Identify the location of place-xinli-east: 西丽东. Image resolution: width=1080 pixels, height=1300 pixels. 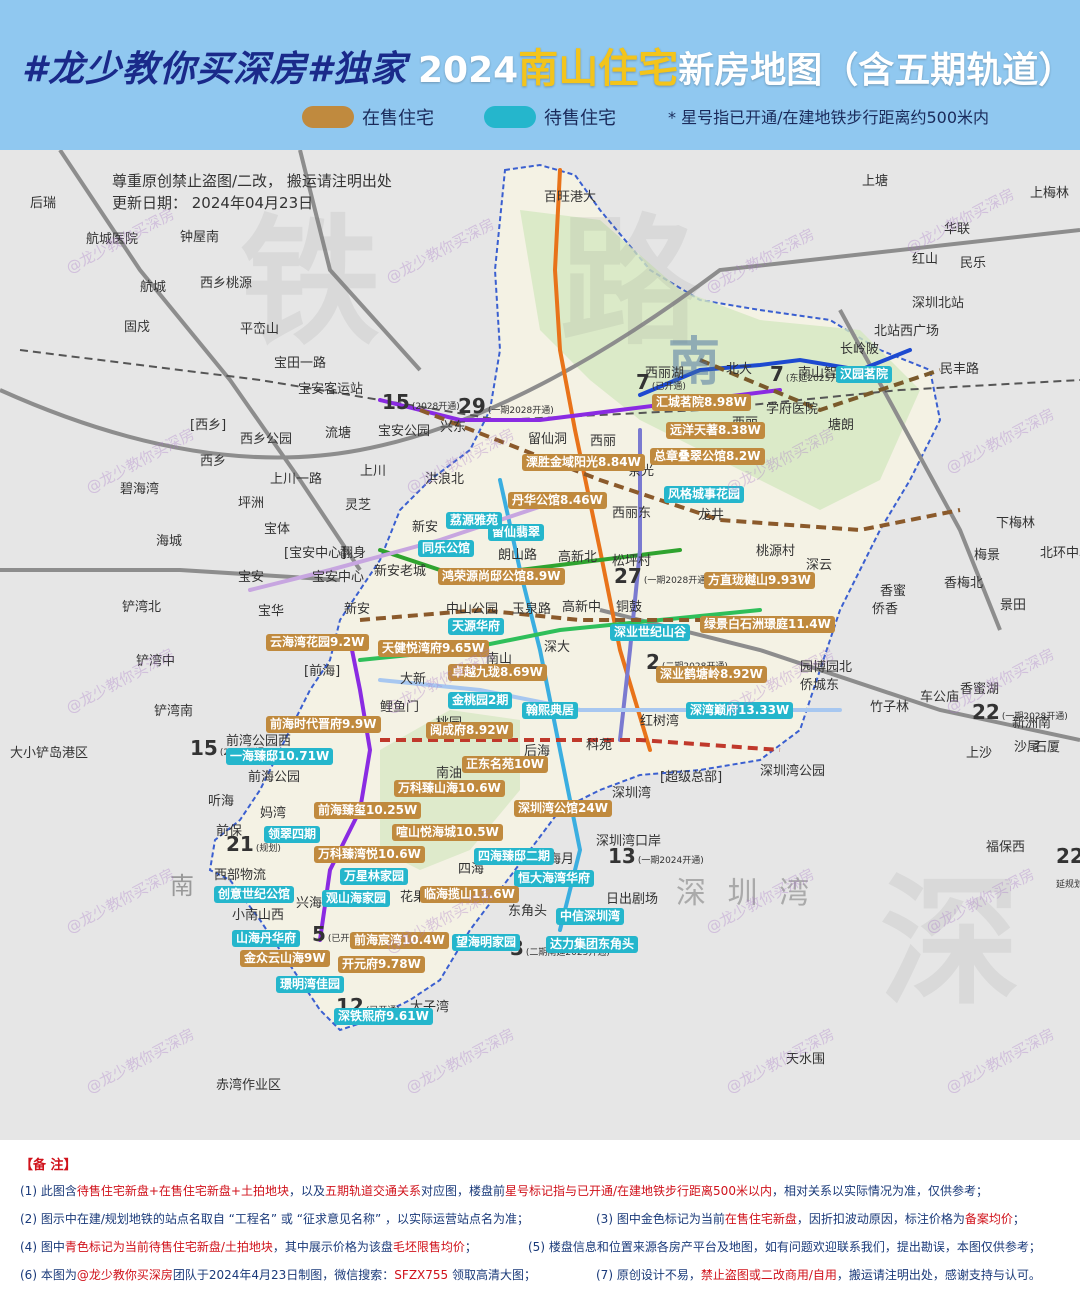
(632, 513).